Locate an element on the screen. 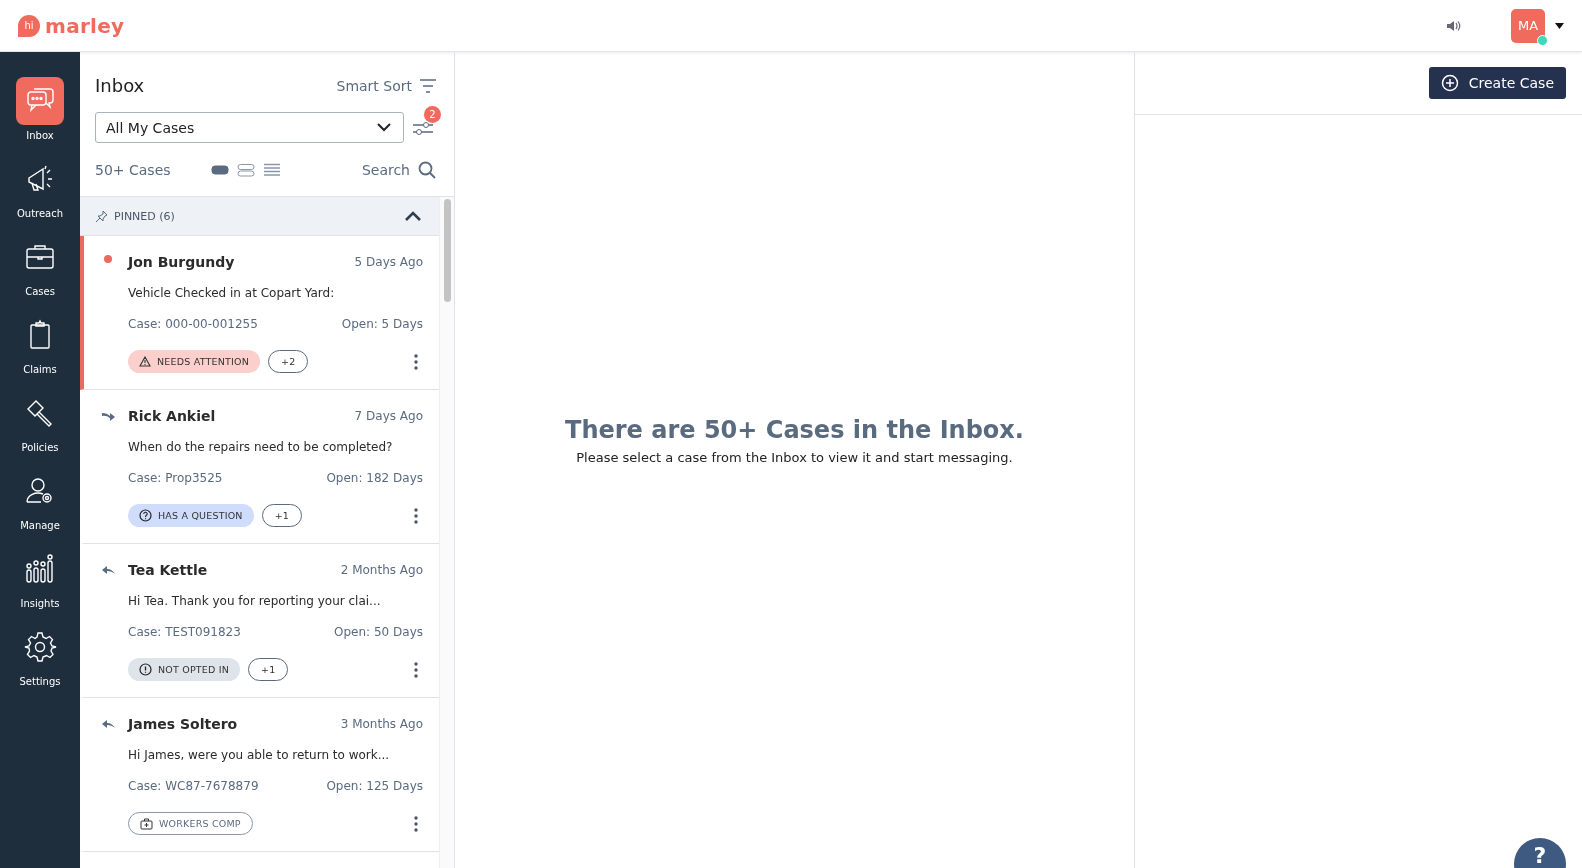  nav-item: Inbox is located at coordinates (40, 112).